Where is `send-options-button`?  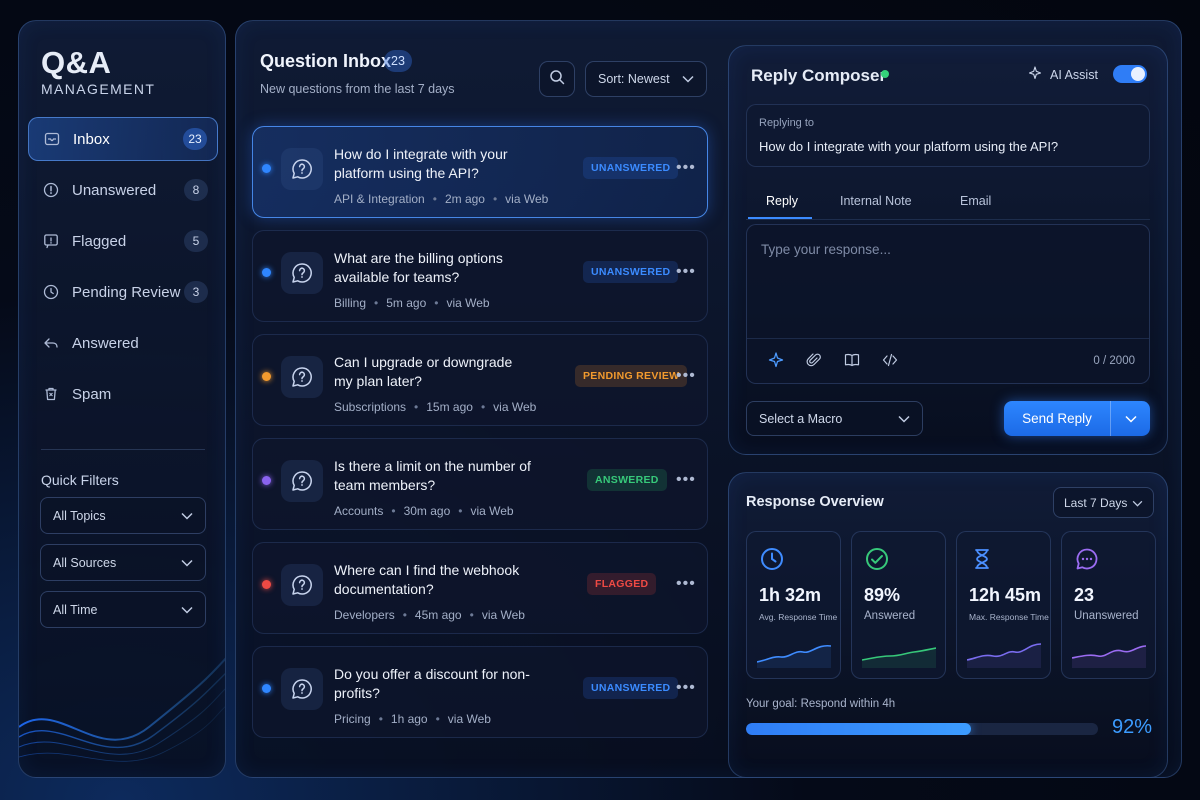
send-options-button is located at coordinates (1130, 418).